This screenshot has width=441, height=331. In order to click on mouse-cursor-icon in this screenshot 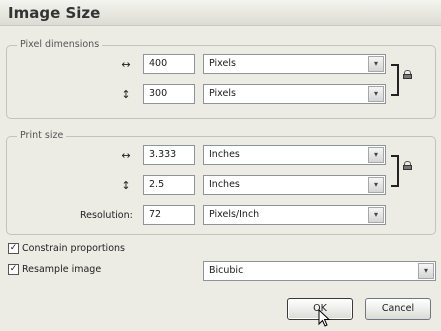, I will do `click(324, 318)`.